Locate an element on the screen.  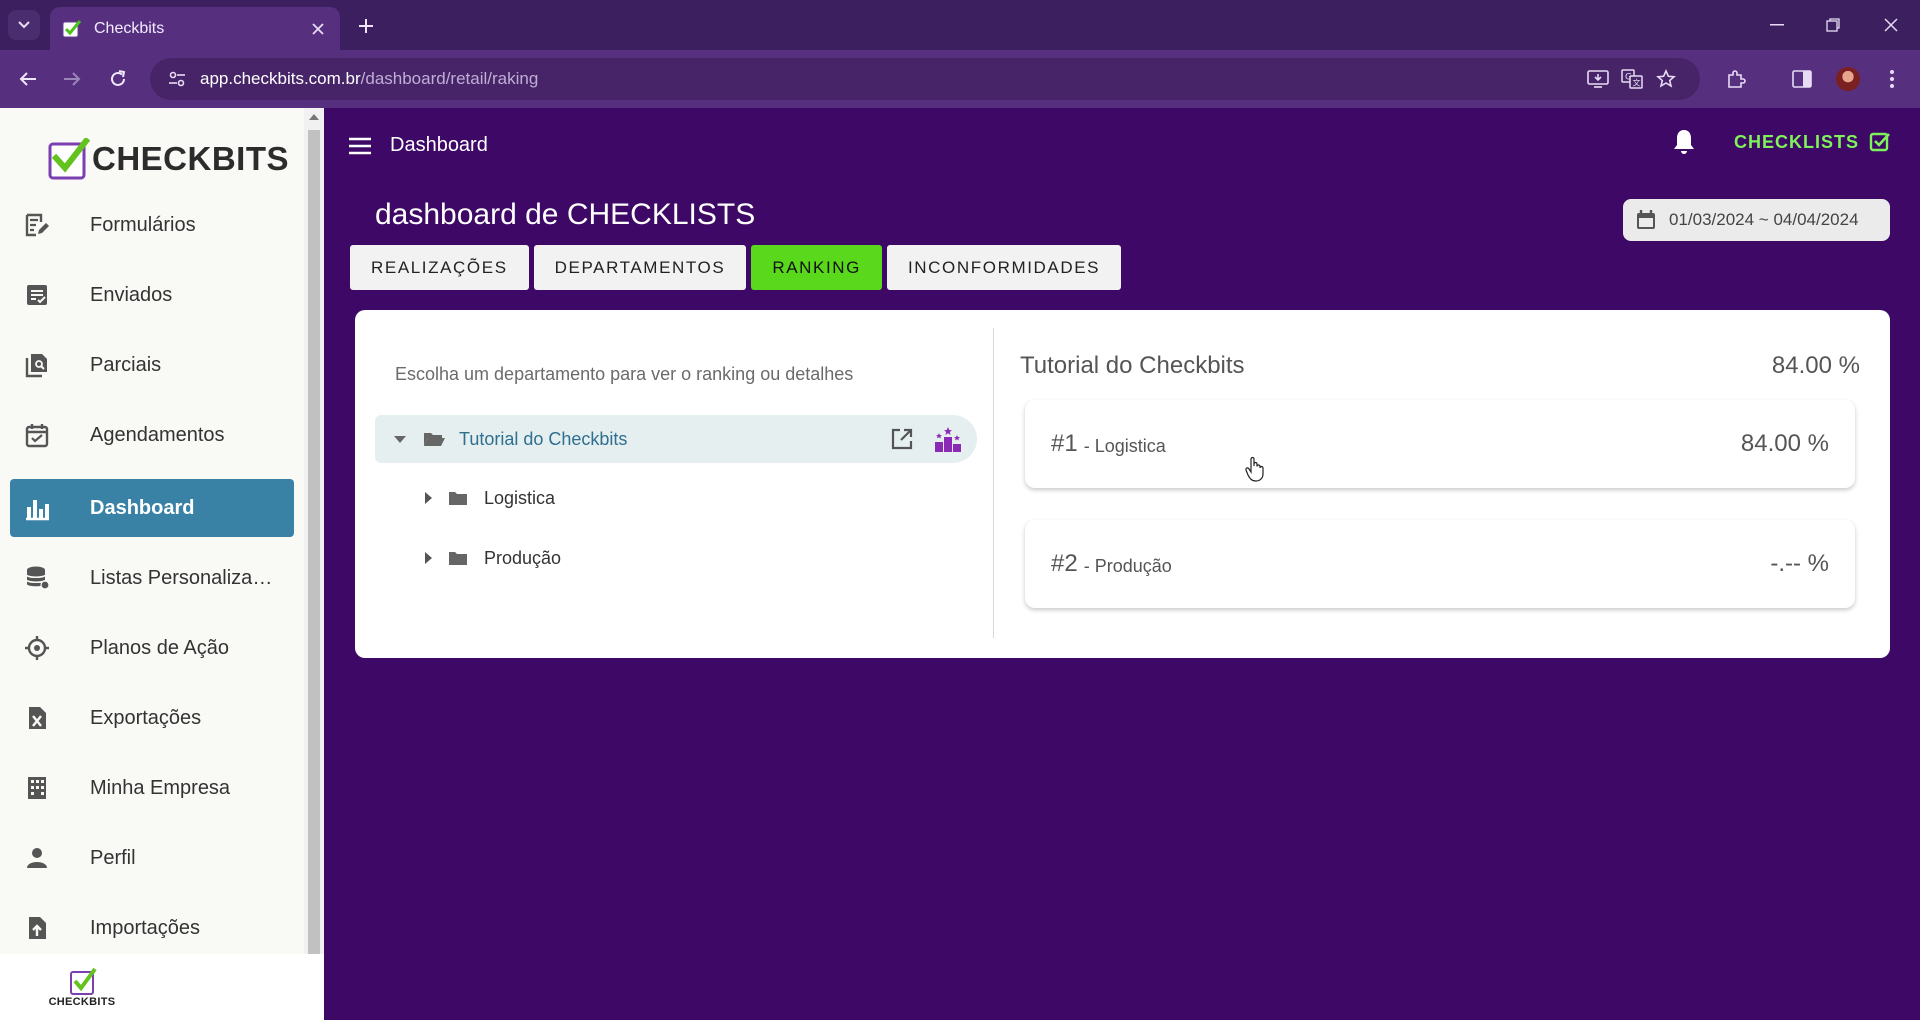
sidebar-item-dashboard: Dashboard is located at coordinates (152, 508).